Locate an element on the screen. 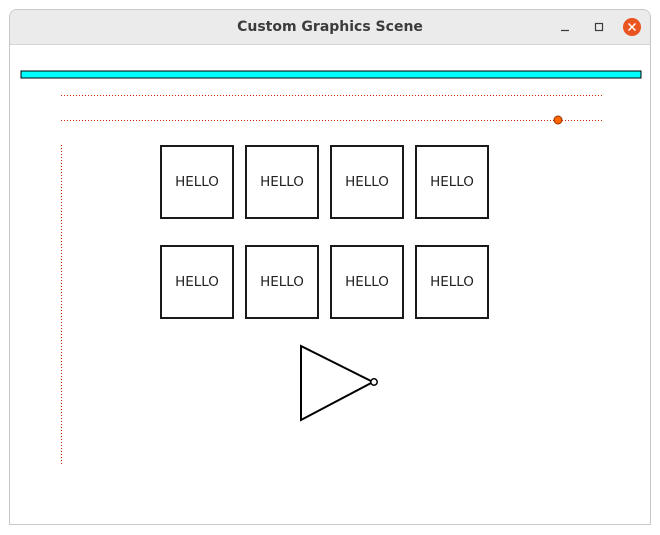 This screenshot has height=535, width=660. maximize-button is located at coordinates (599, 27).